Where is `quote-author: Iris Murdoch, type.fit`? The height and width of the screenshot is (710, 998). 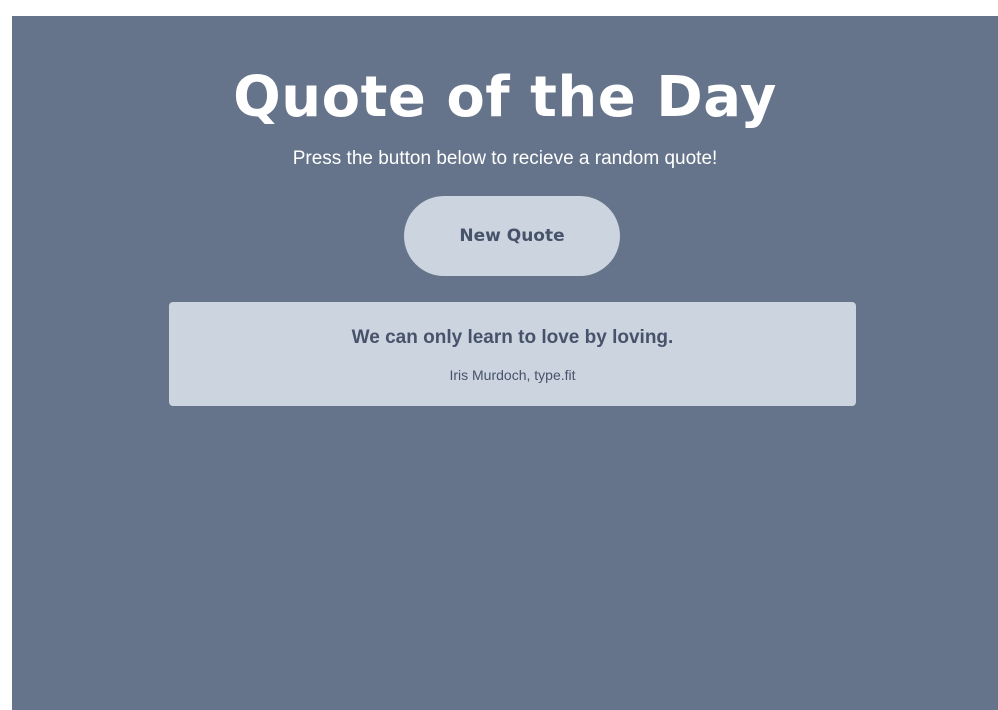 quote-author: Iris Murdoch, type.fit is located at coordinates (512, 375).